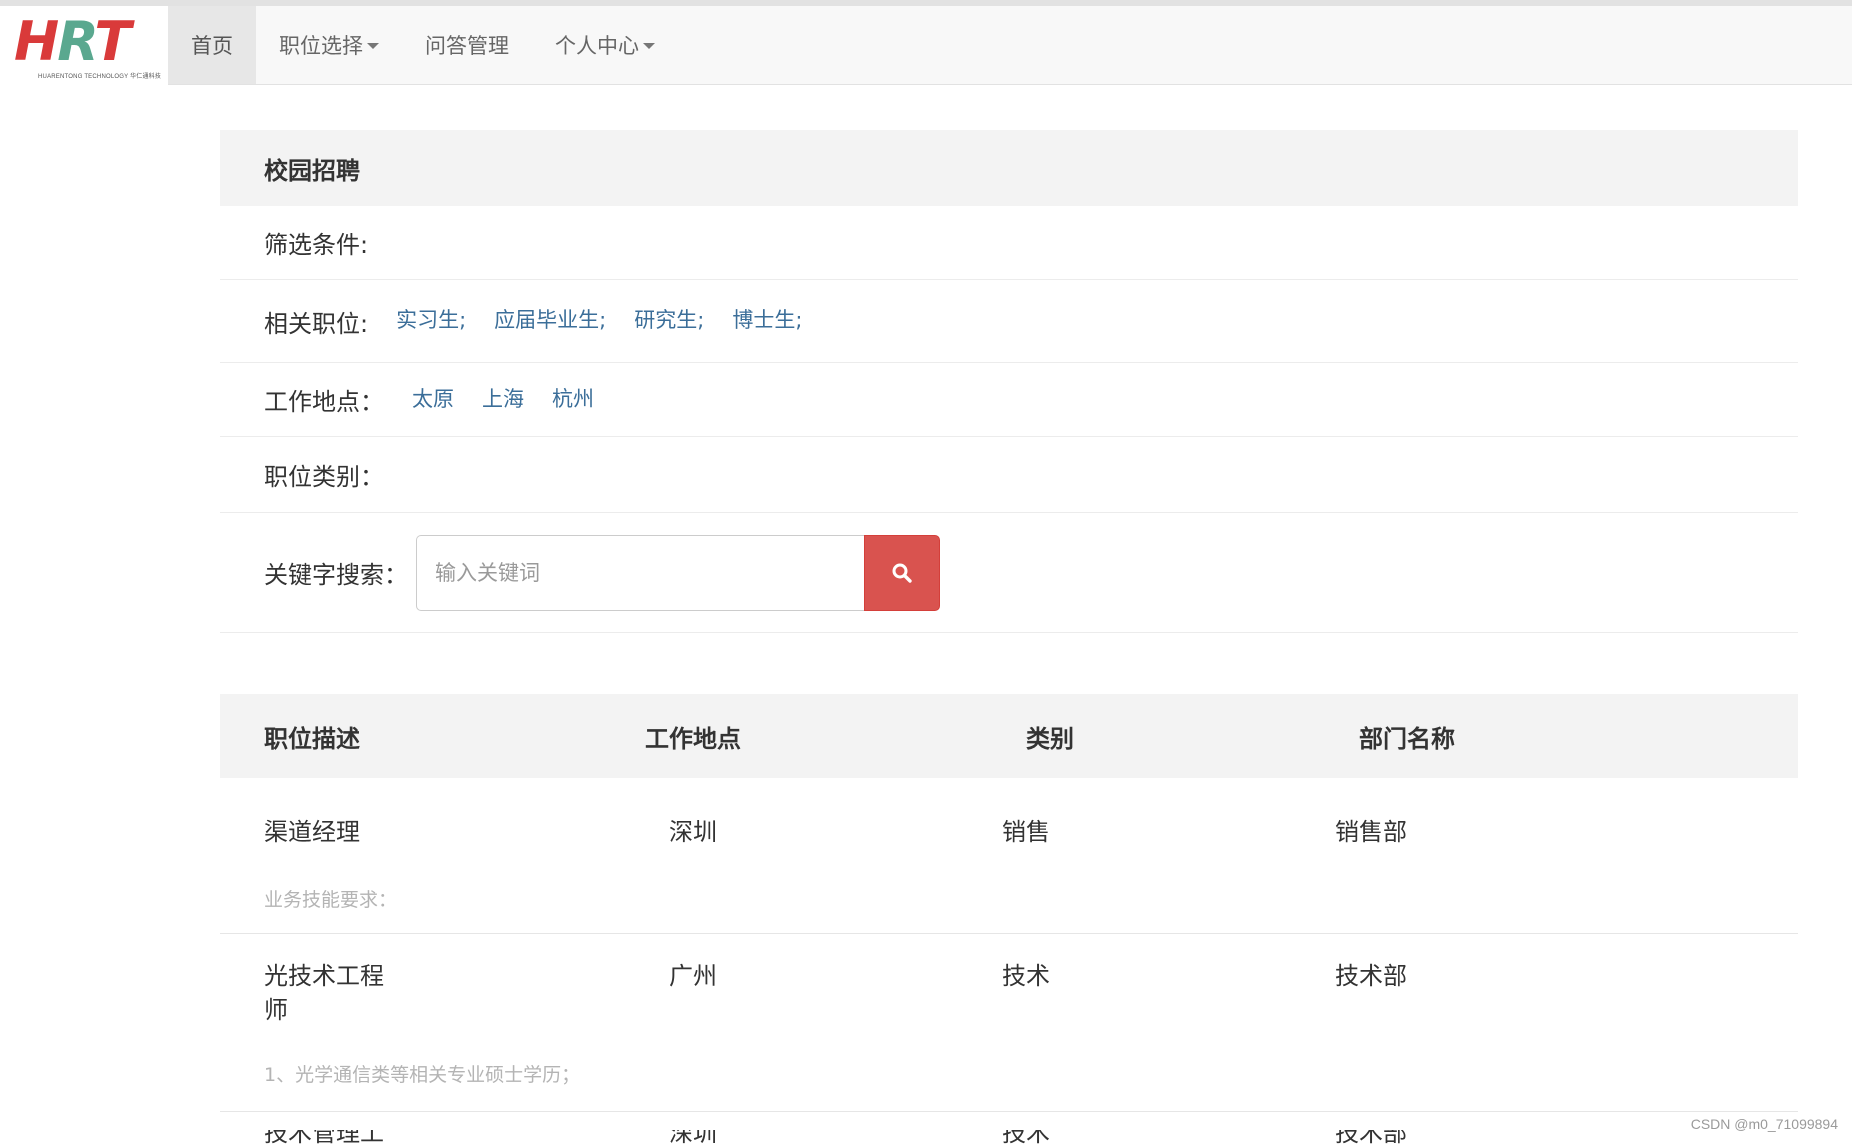 Image resolution: width=1852 pixels, height=1144 pixels. What do you see at coordinates (597, 46) in the screenshot?
I see `nav-profile-label: 个人中心` at bounding box center [597, 46].